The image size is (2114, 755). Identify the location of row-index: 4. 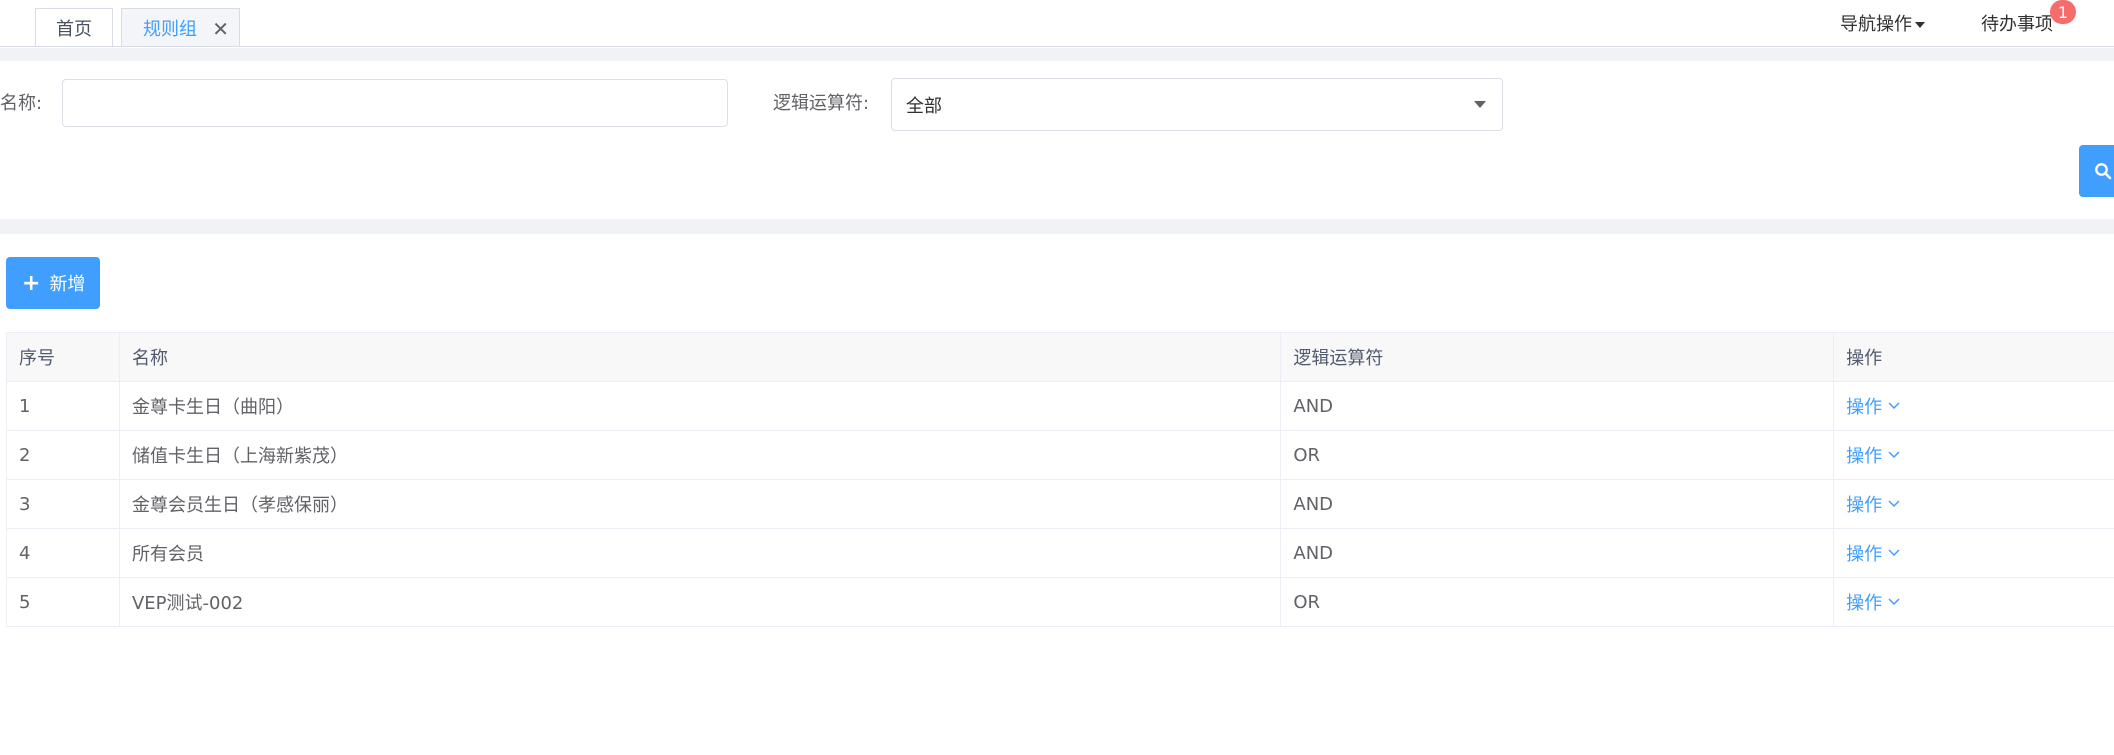
(63, 553).